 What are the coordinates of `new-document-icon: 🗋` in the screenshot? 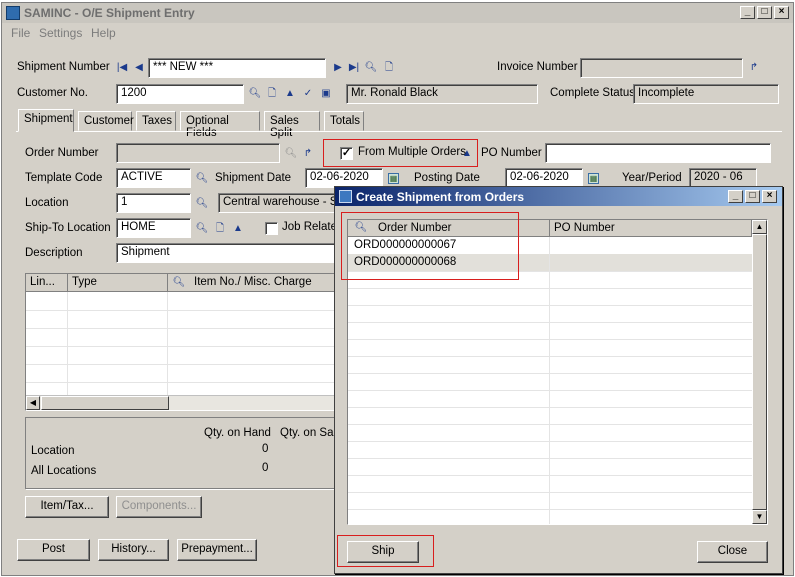 It's located at (389, 68).